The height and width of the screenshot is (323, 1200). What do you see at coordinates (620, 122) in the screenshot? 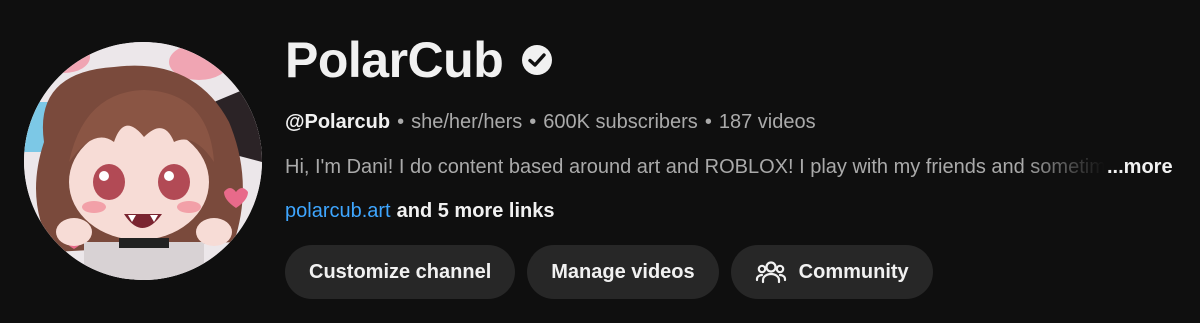
I see `subscriber-count: 600K subscribers` at bounding box center [620, 122].